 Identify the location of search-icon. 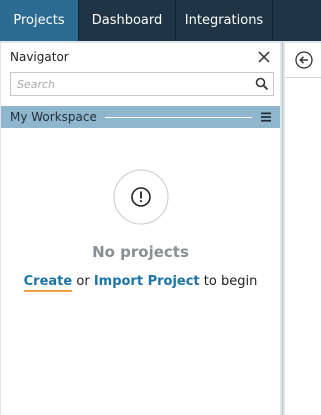
(262, 84).